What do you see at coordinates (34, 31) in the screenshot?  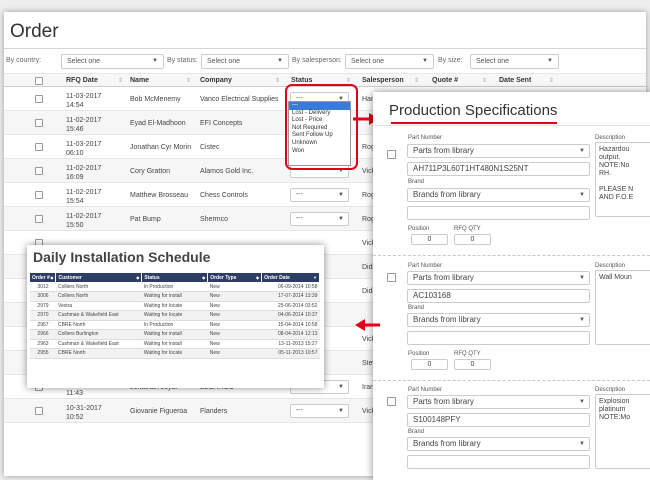 I see `page-title: Order` at bounding box center [34, 31].